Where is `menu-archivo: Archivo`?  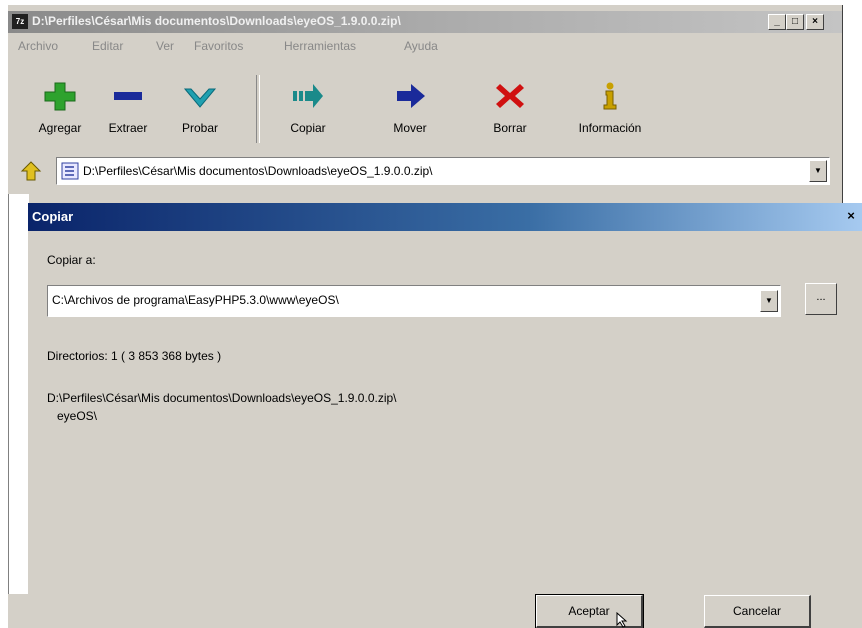
menu-archivo: Archivo is located at coordinates (38, 46).